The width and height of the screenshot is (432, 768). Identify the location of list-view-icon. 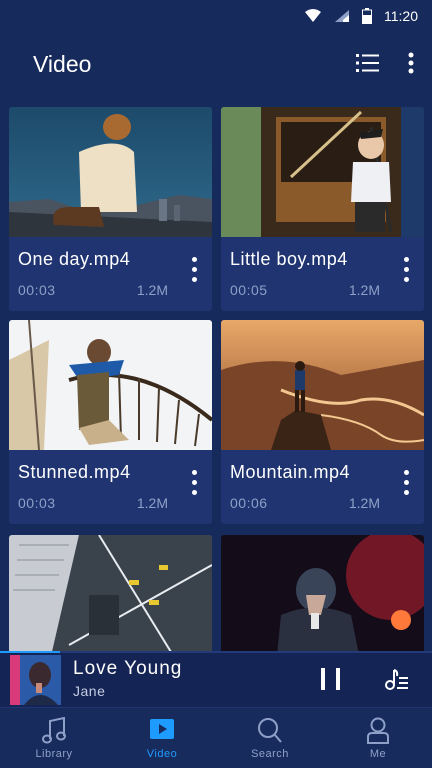
(368, 63).